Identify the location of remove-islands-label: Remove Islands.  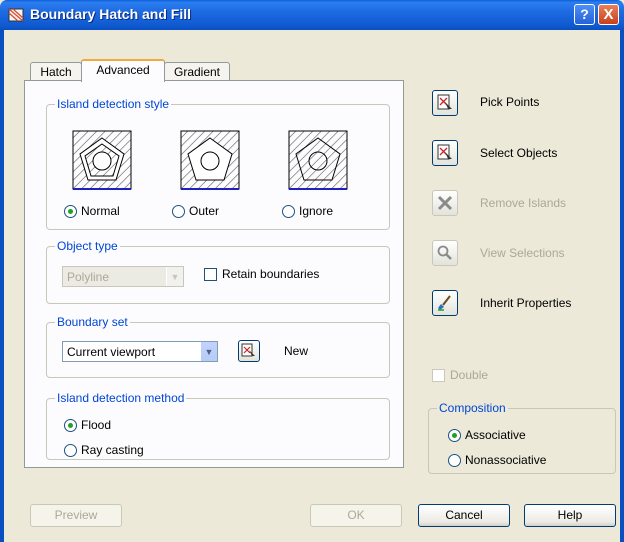
(523, 203).